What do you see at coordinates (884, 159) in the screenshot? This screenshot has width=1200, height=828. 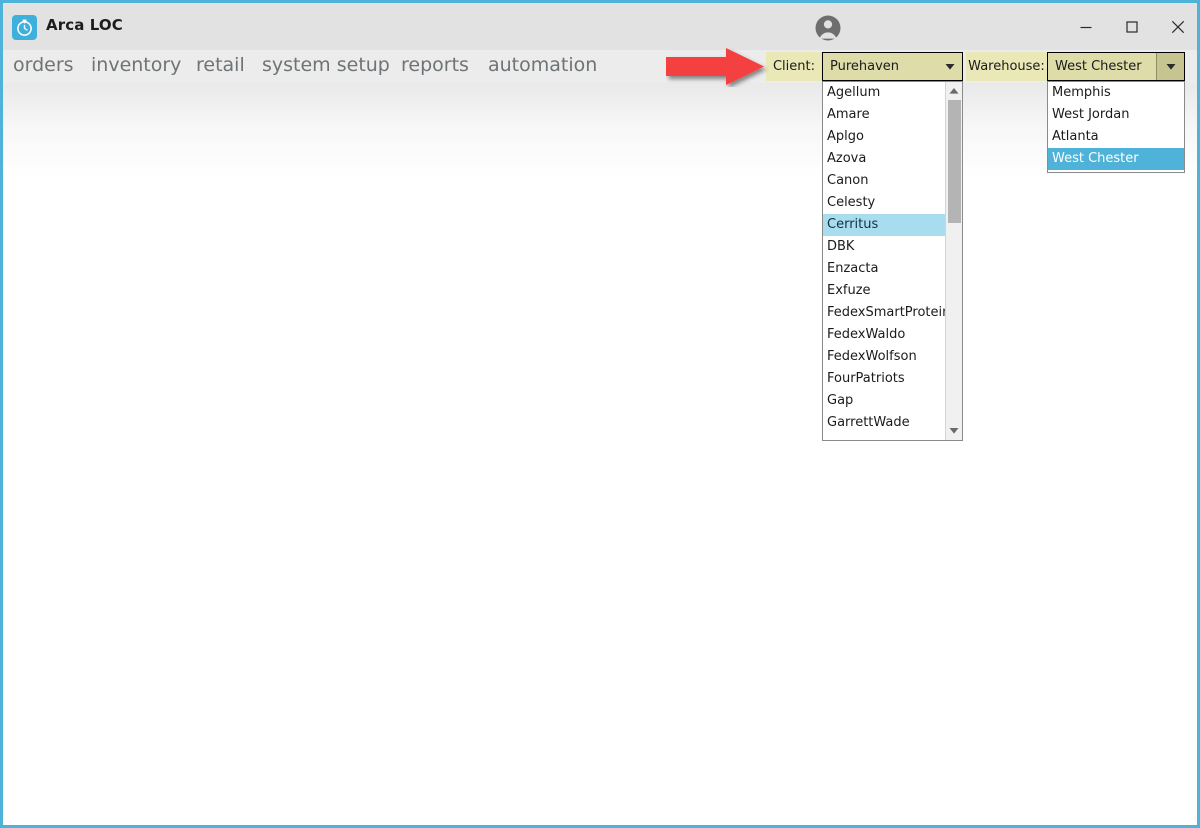 I see `client-option: Azova` at bounding box center [884, 159].